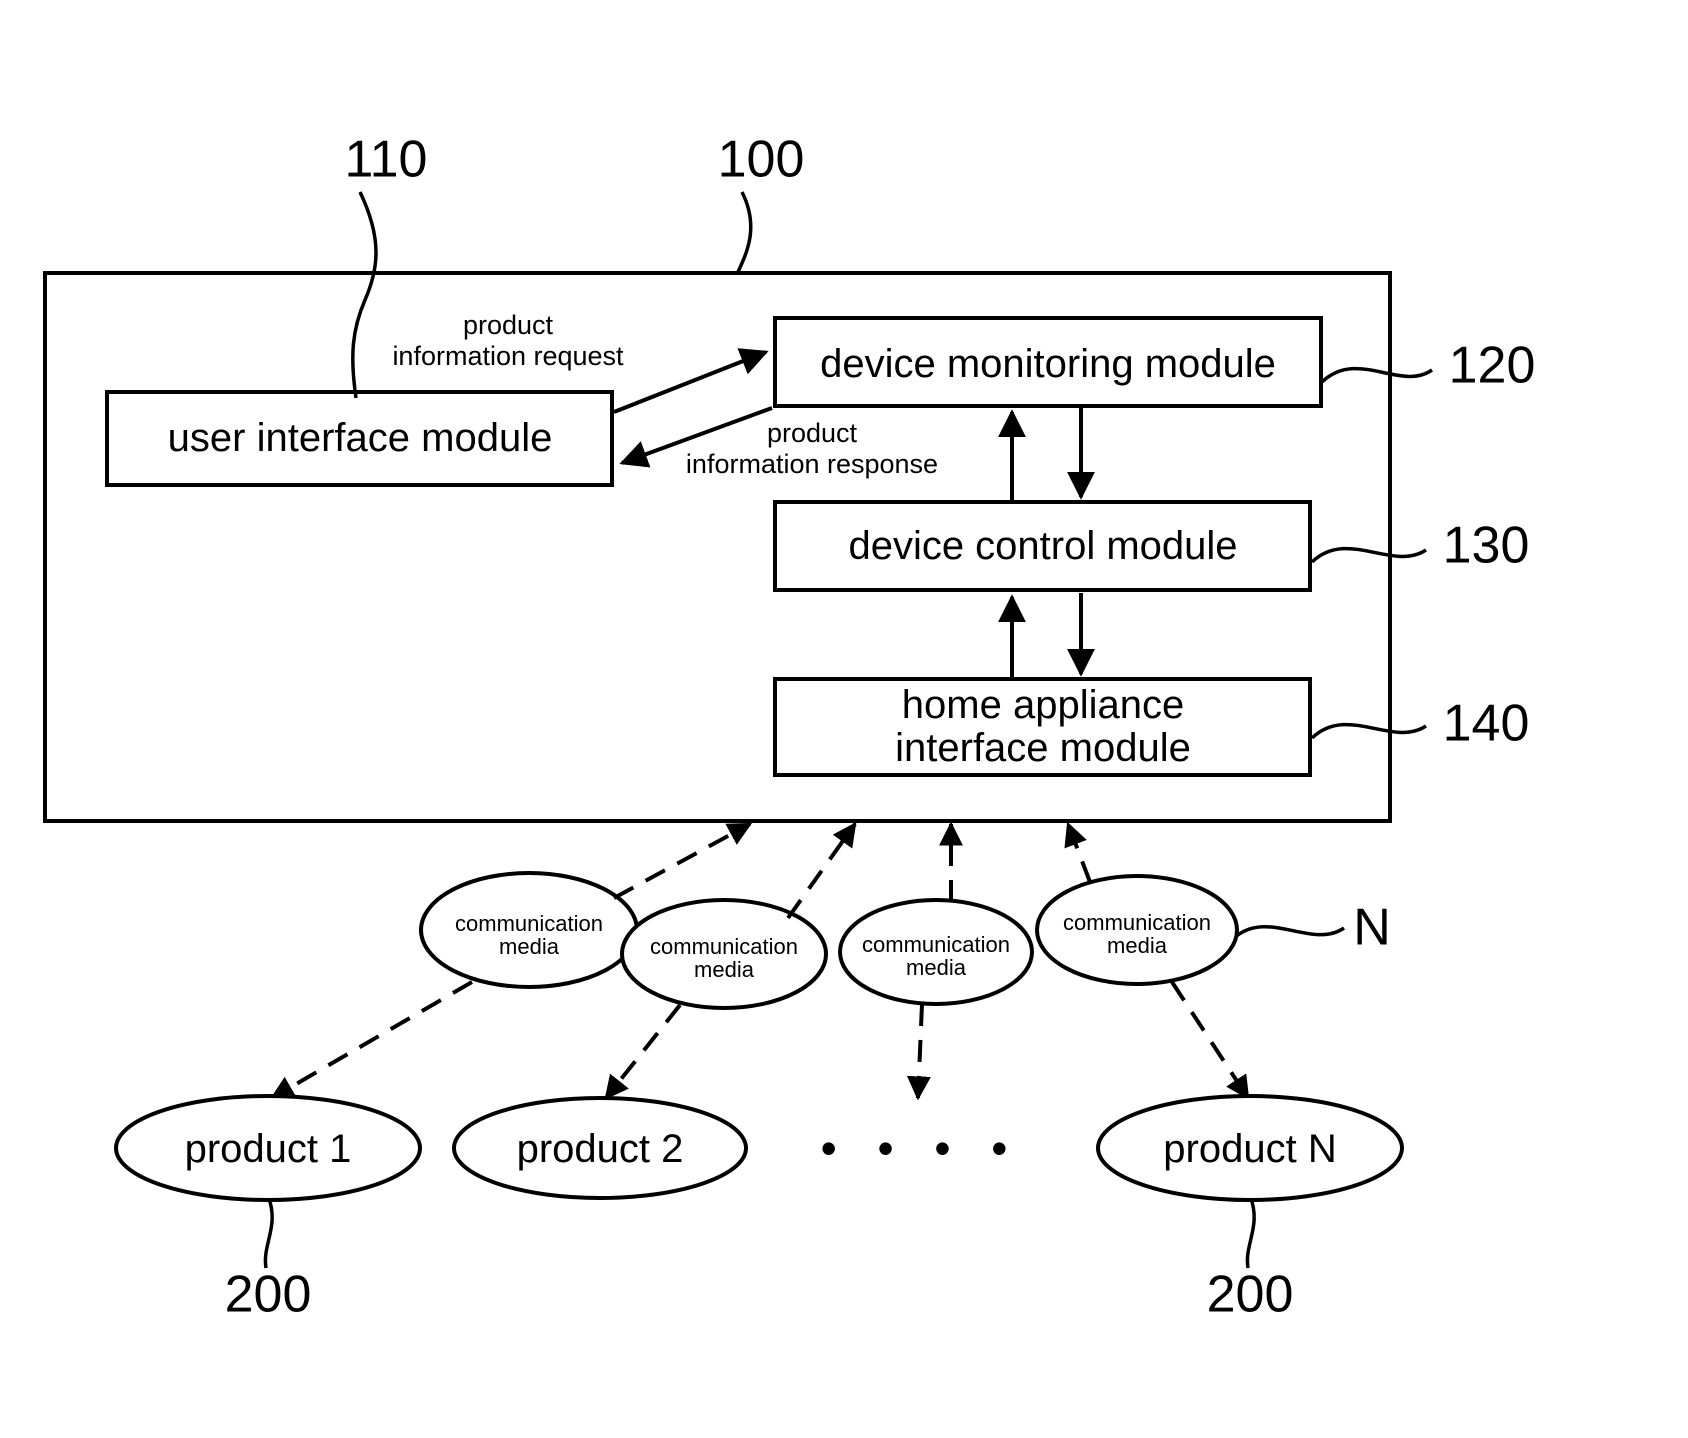 The image size is (1688, 1438). Describe the element at coordinates (724, 946) in the screenshot. I see `communication-media-label-2-line1: communication` at that location.